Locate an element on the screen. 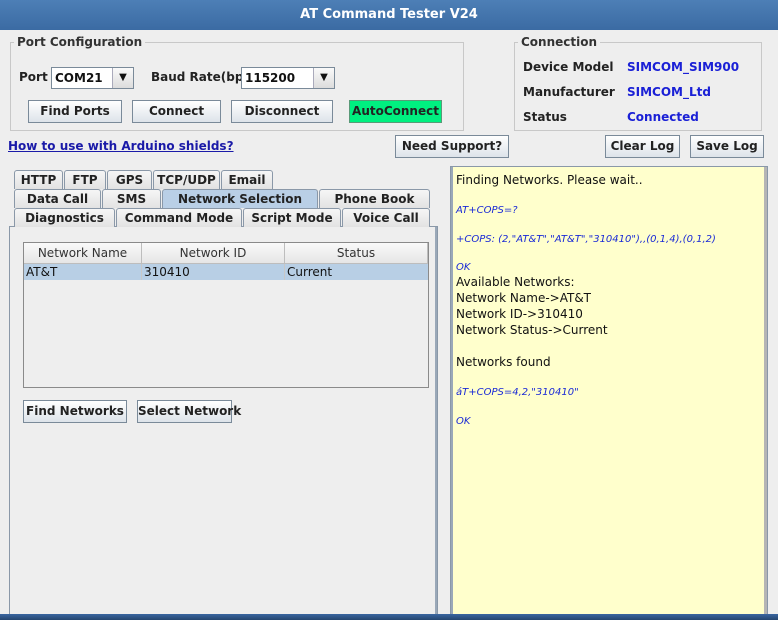  tab-http: HTTP is located at coordinates (38, 179).